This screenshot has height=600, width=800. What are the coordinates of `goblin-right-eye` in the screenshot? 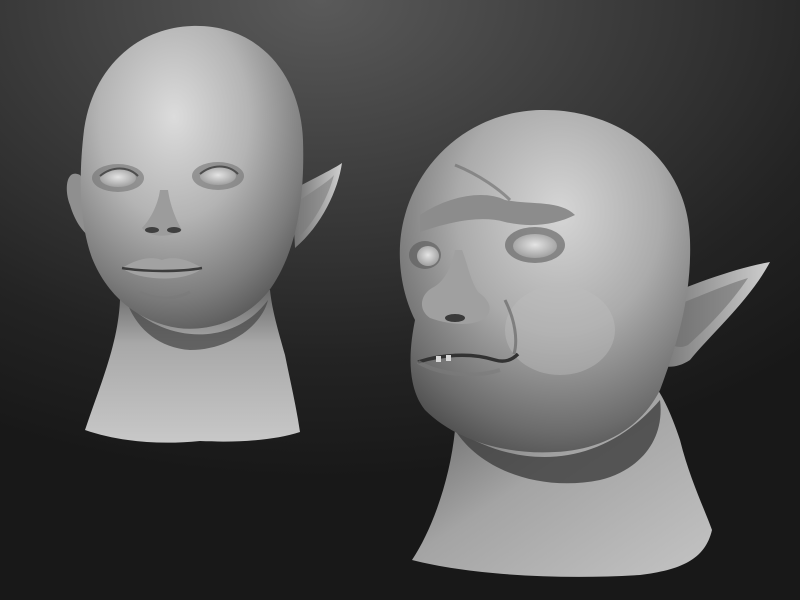 It's located at (535, 246).